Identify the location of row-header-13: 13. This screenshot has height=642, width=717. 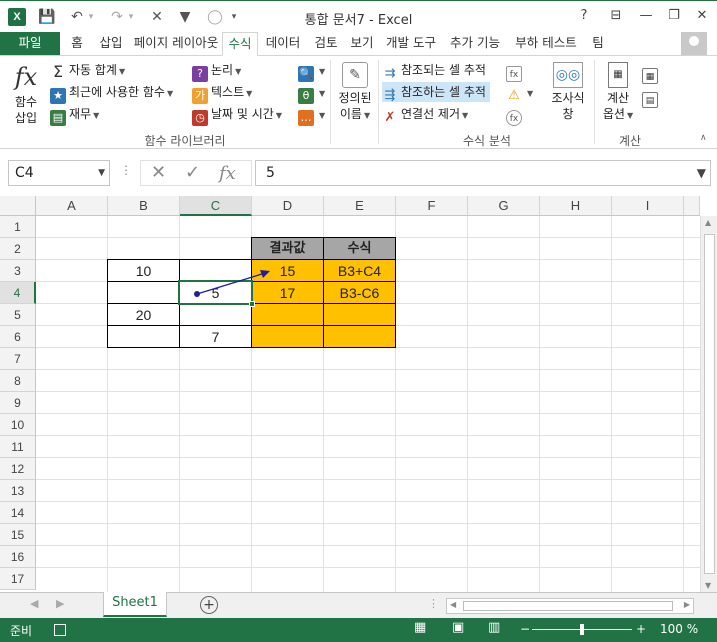
(18, 491).